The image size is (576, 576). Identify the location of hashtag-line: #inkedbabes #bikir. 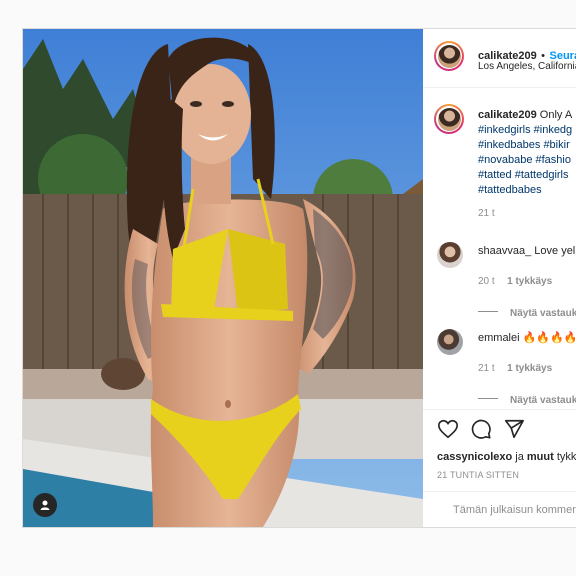
(527, 145).